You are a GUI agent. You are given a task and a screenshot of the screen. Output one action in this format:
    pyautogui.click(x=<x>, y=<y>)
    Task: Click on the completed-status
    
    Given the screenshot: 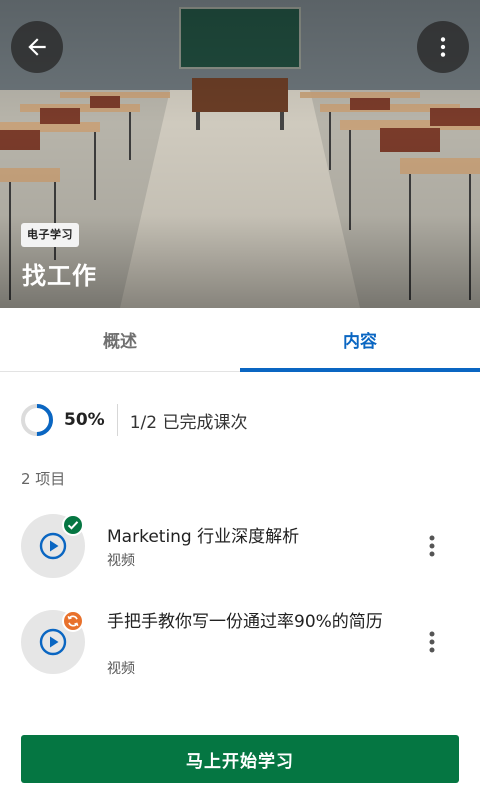 What is the action you would take?
    pyautogui.click(x=73, y=525)
    